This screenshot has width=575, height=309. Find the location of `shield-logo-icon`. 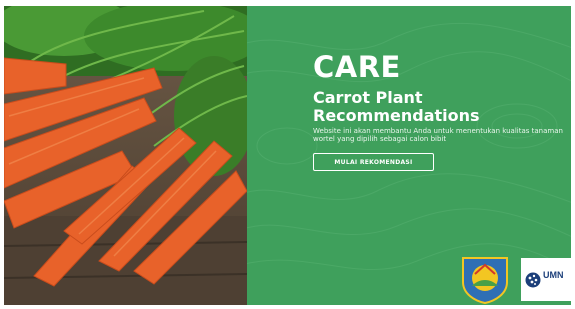

shield-logo-icon is located at coordinates (485, 281).